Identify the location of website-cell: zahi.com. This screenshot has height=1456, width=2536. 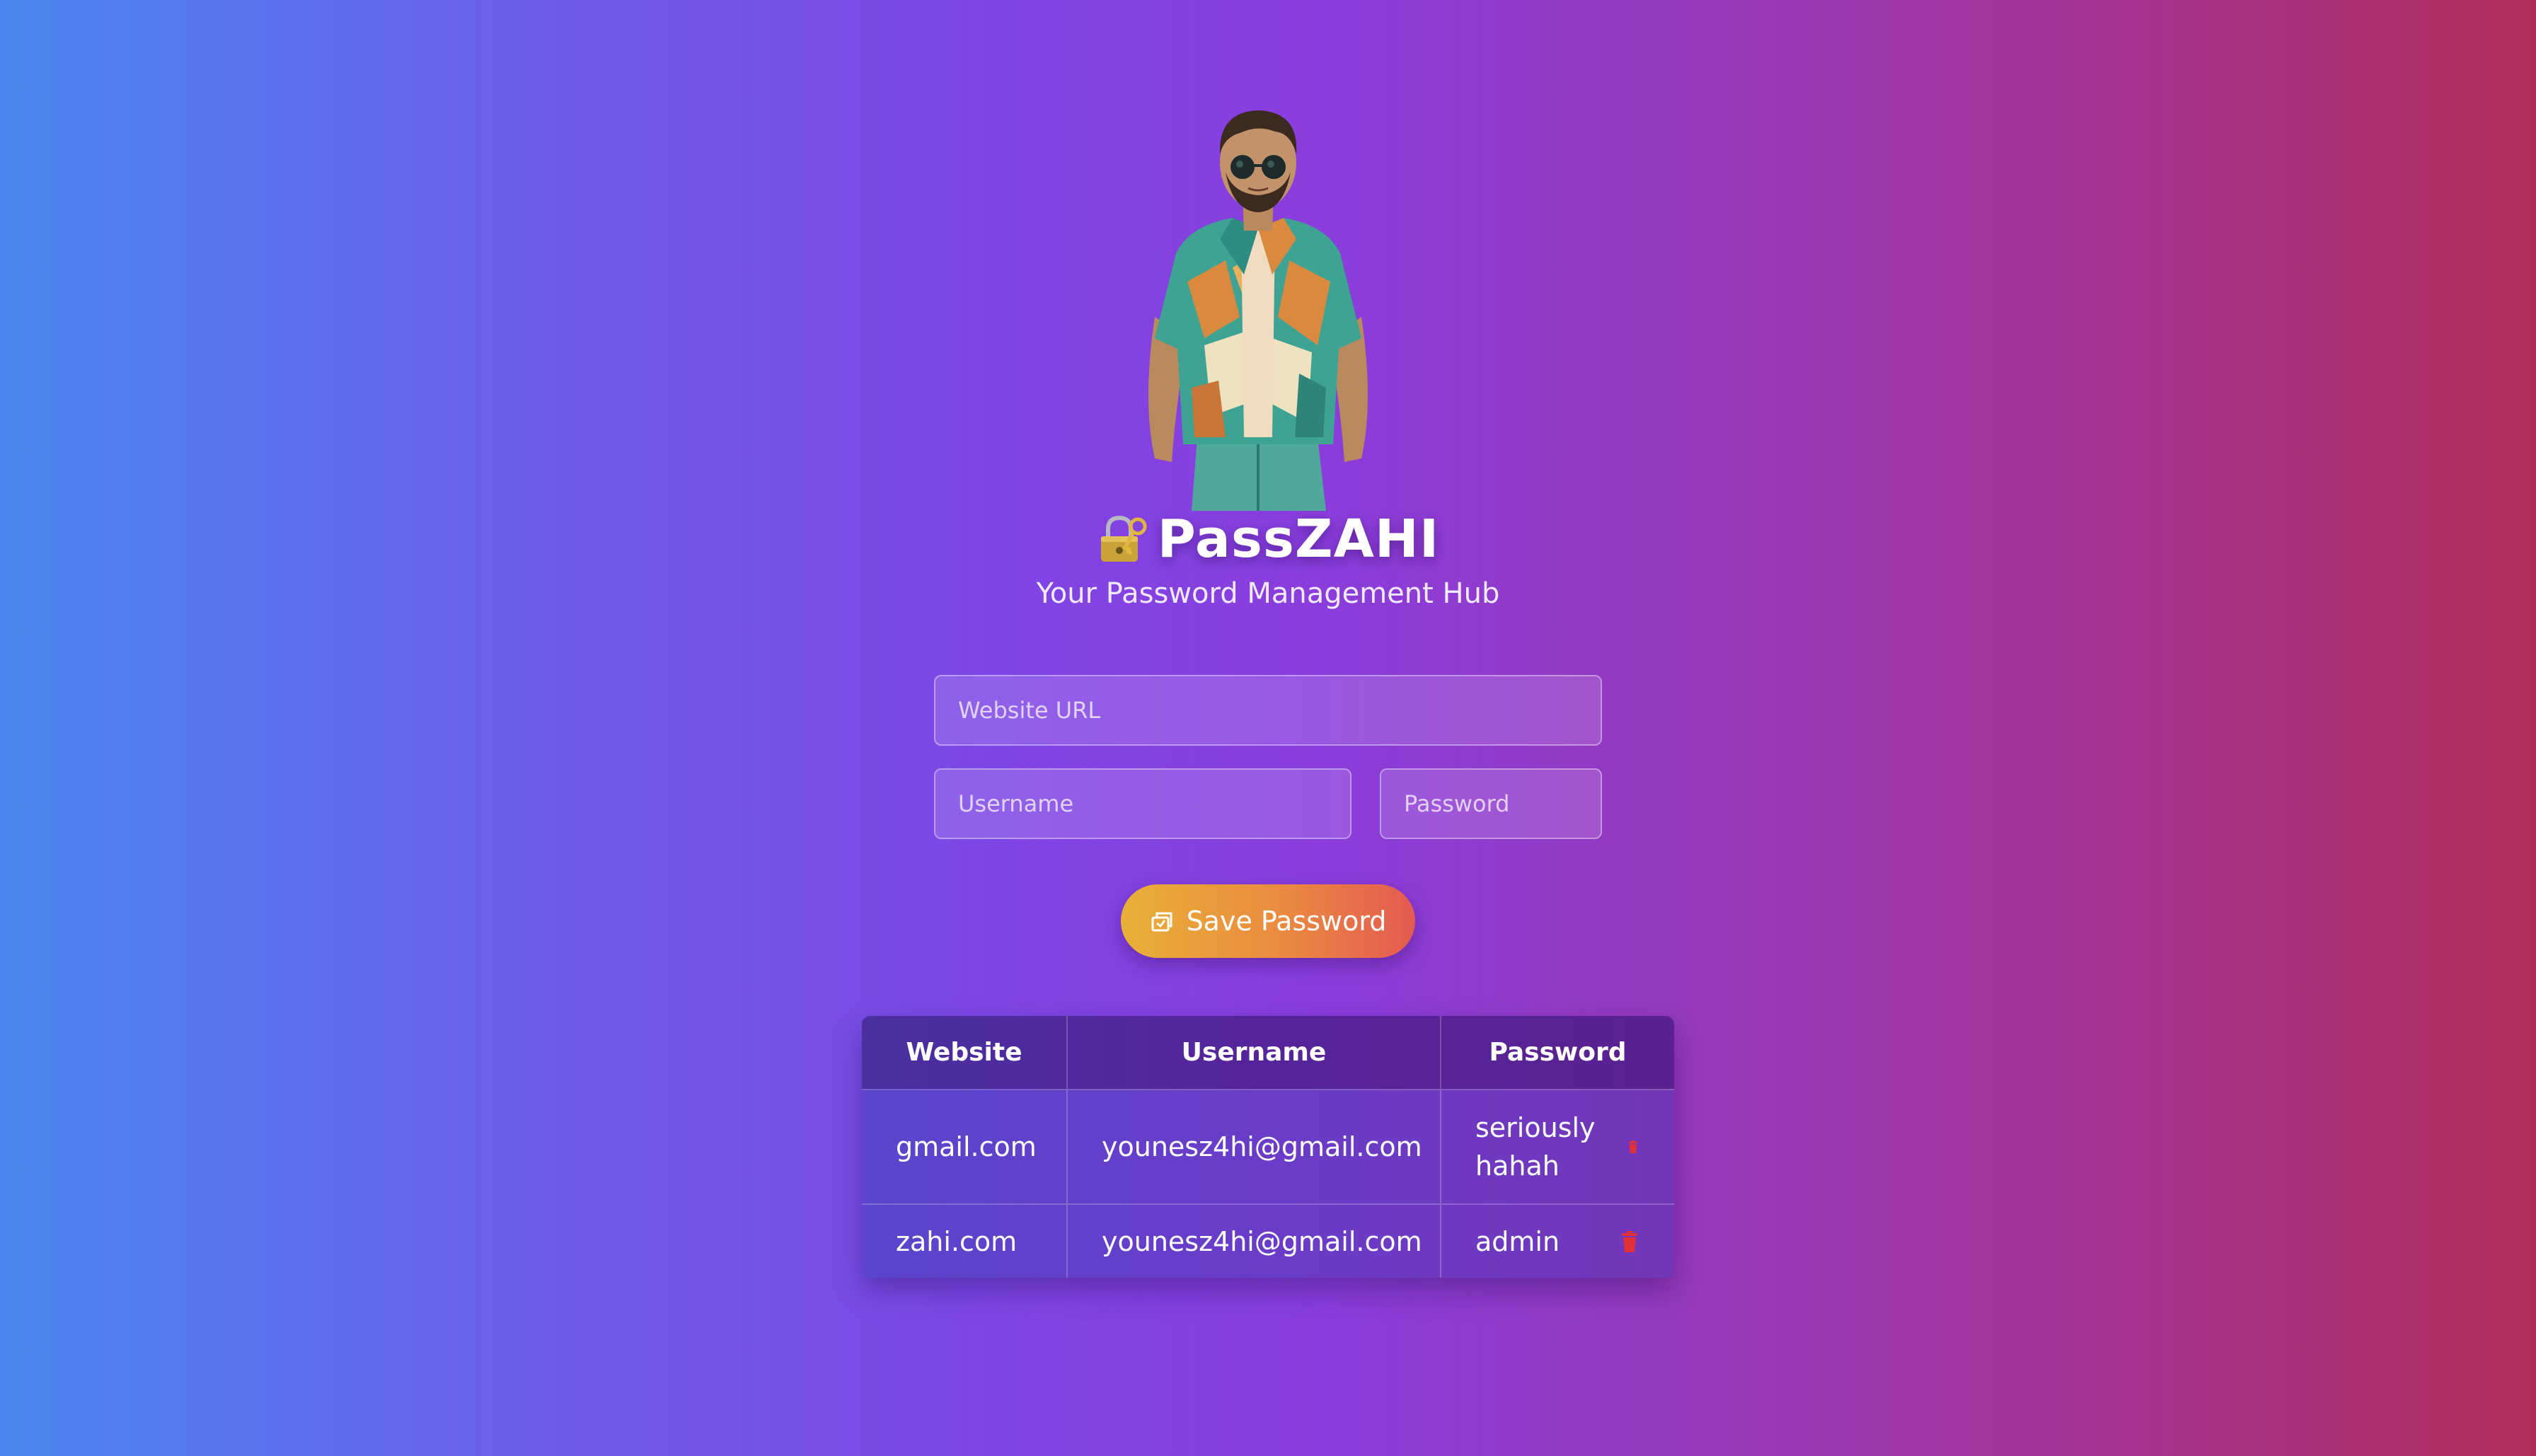
(965, 1240).